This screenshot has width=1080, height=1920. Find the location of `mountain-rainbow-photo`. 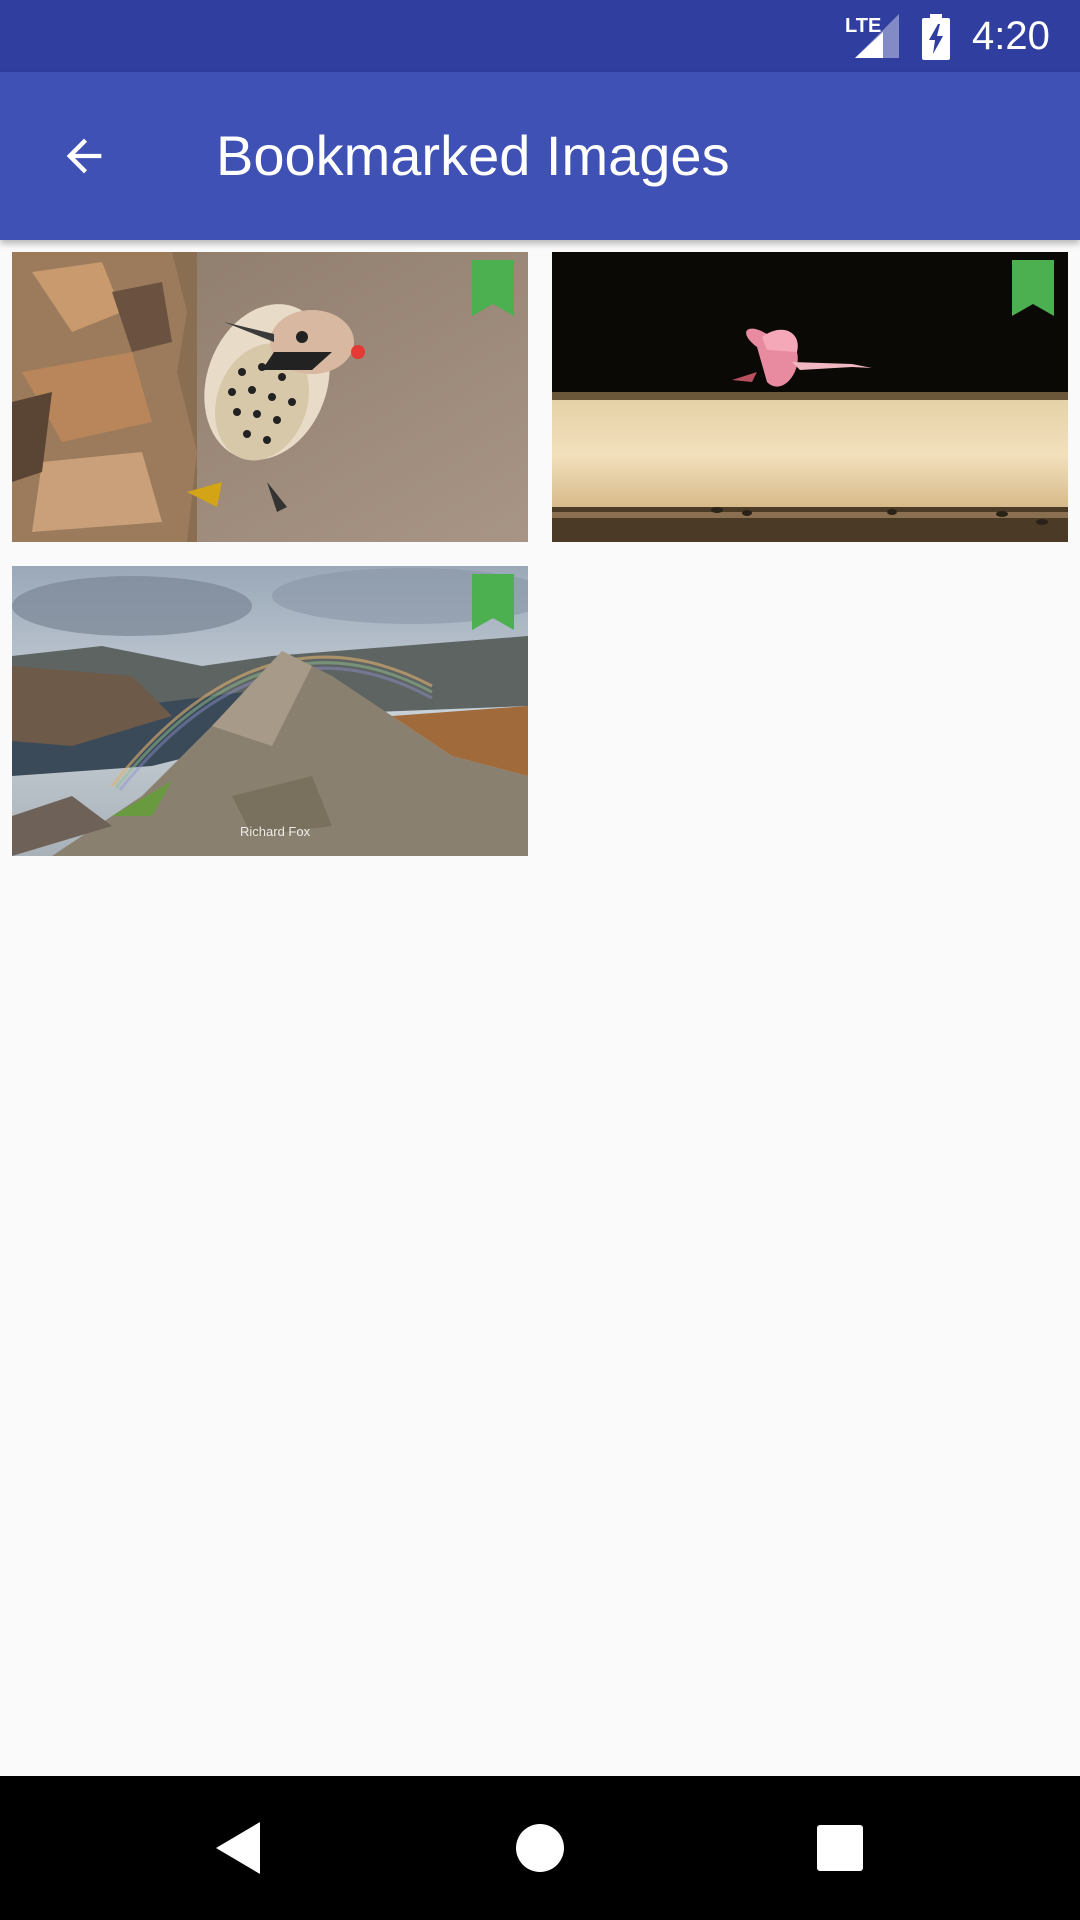

mountain-rainbow-photo is located at coordinates (270, 711).